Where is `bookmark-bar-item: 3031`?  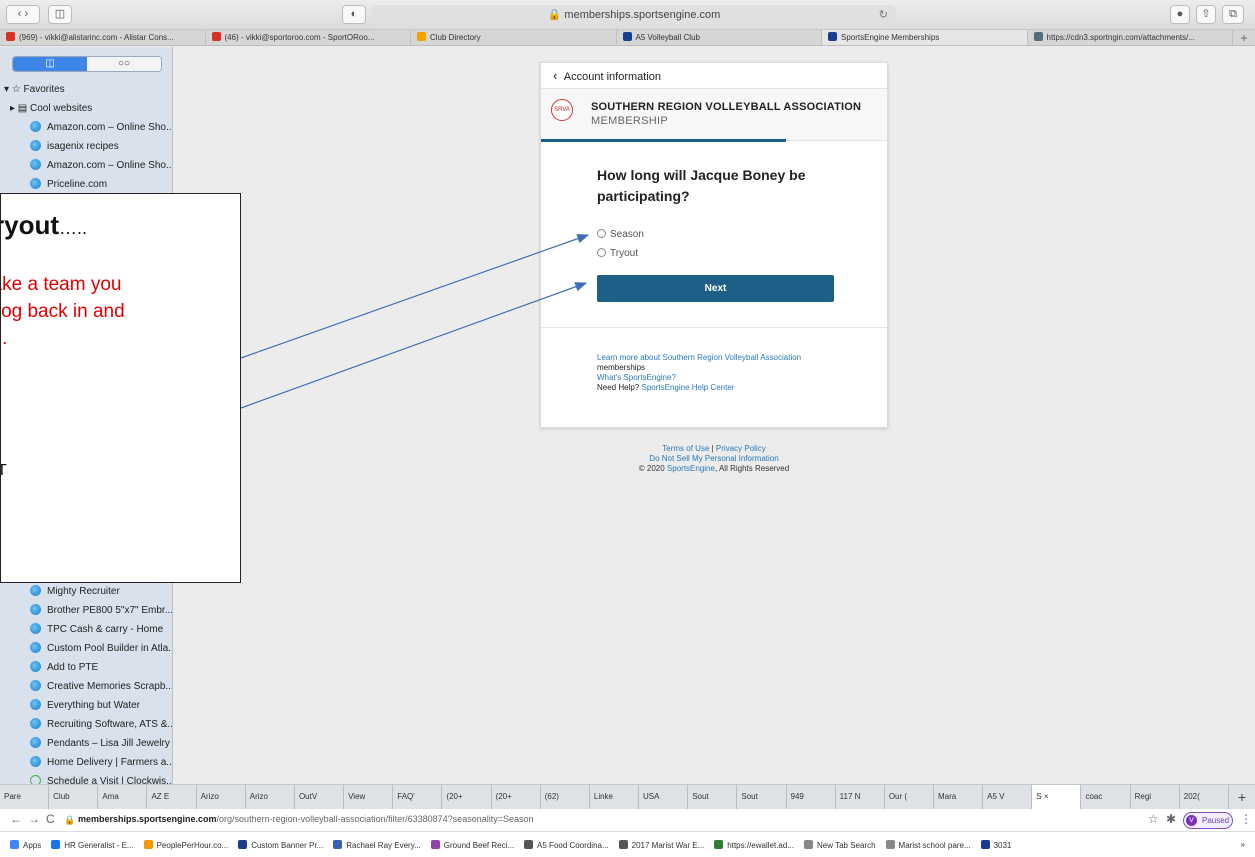
bookmark-bar-item: 3031 is located at coordinates (995, 844).